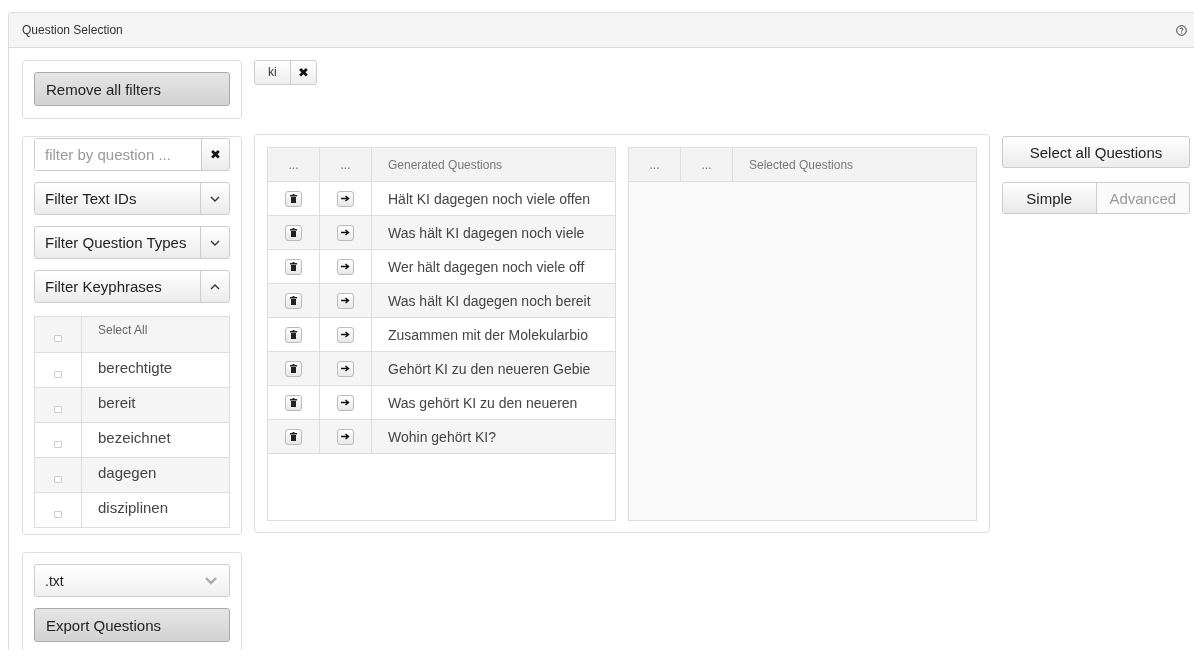 This screenshot has width=1194, height=650. Describe the element at coordinates (122, 330) in the screenshot. I see `table-header: Select All` at that location.